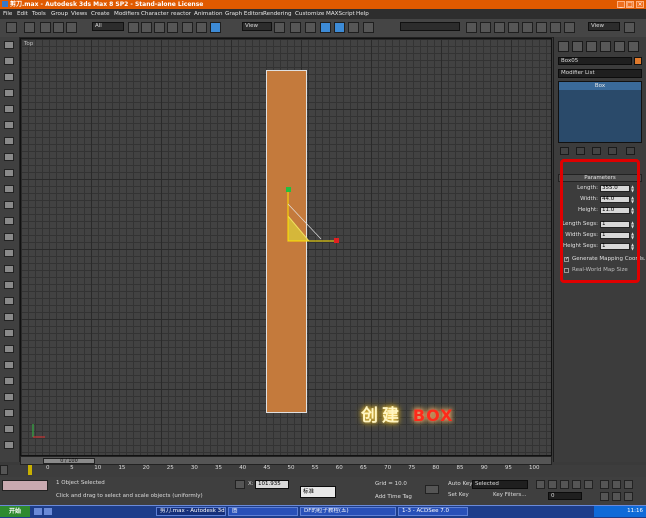  I want to click on point-to-path-icon, so click(9, 349).